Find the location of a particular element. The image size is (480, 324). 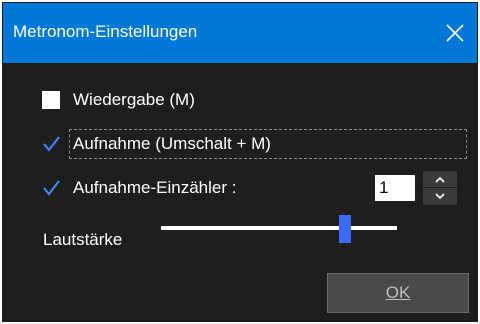

chevron-down-icon is located at coordinates (440, 196).